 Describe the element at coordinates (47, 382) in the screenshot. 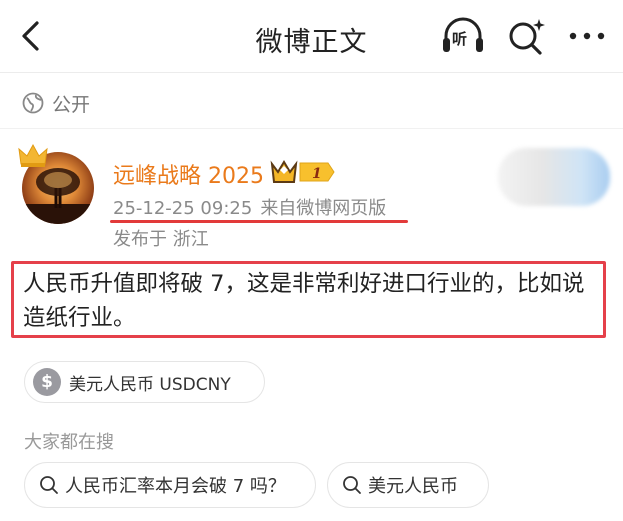

I see `dollar-coin-icon: $` at that location.